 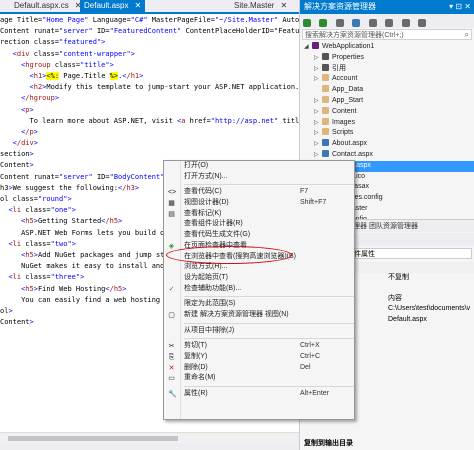 What do you see at coordinates (343, 122) in the screenshot?
I see `tree-item-label: Images` at bounding box center [343, 122].